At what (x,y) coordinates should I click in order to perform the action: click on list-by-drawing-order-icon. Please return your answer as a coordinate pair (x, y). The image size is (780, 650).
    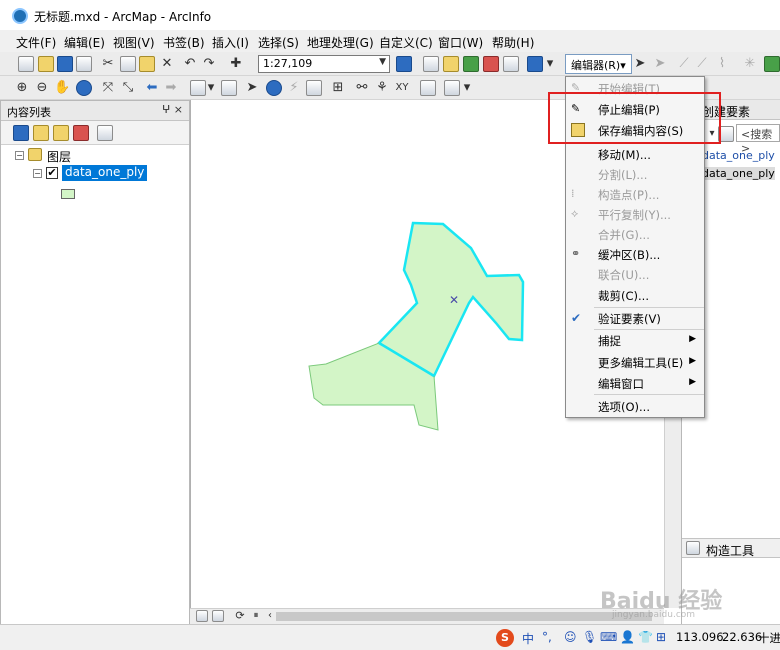
    Looking at the image, I should click on (21, 133).